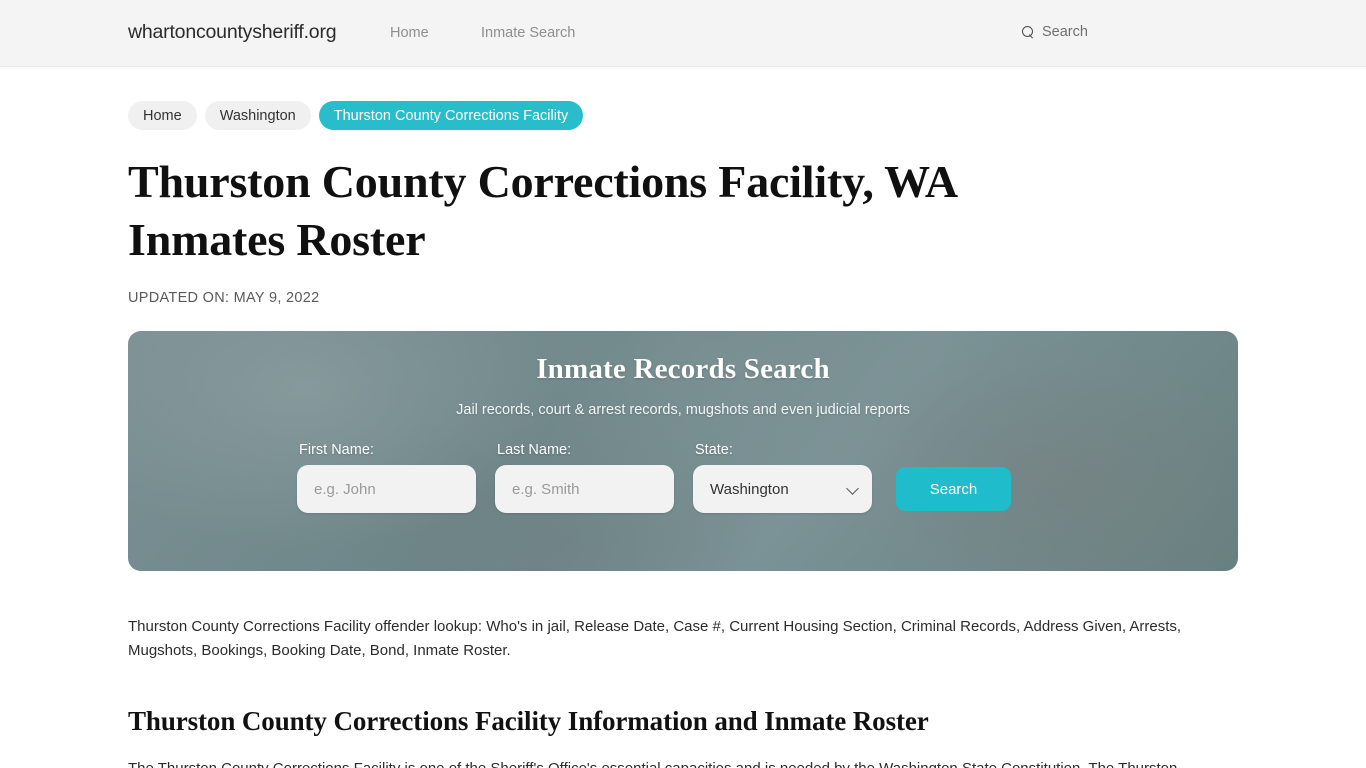  What do you see at coordinates (257, 115) in the screenshot?
I see `breadcrumb-item-washington: Washington` at bounding box center [257, 115].